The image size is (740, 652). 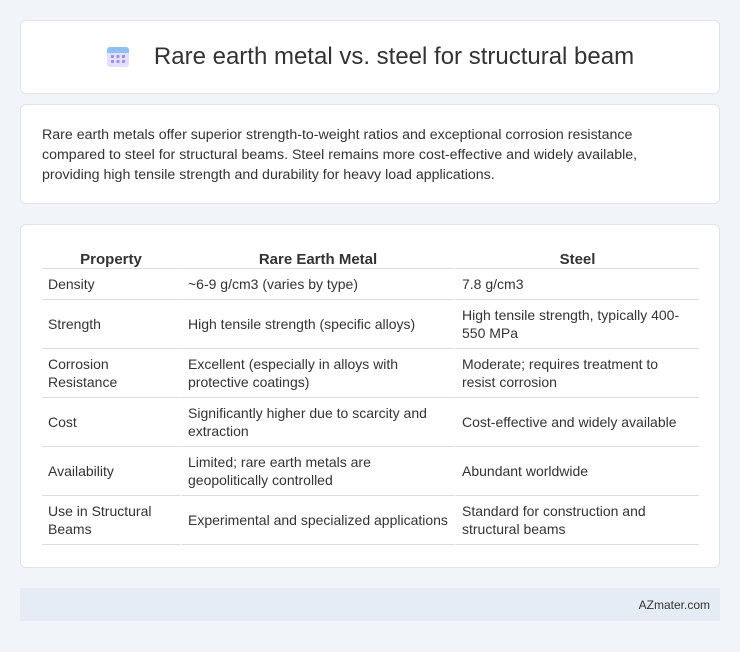 What do you see at coordinates (317, 324) in the screenshot?
I see `table-cell: High tensile strength (specific alloys)` at bounding box center [317, 324].